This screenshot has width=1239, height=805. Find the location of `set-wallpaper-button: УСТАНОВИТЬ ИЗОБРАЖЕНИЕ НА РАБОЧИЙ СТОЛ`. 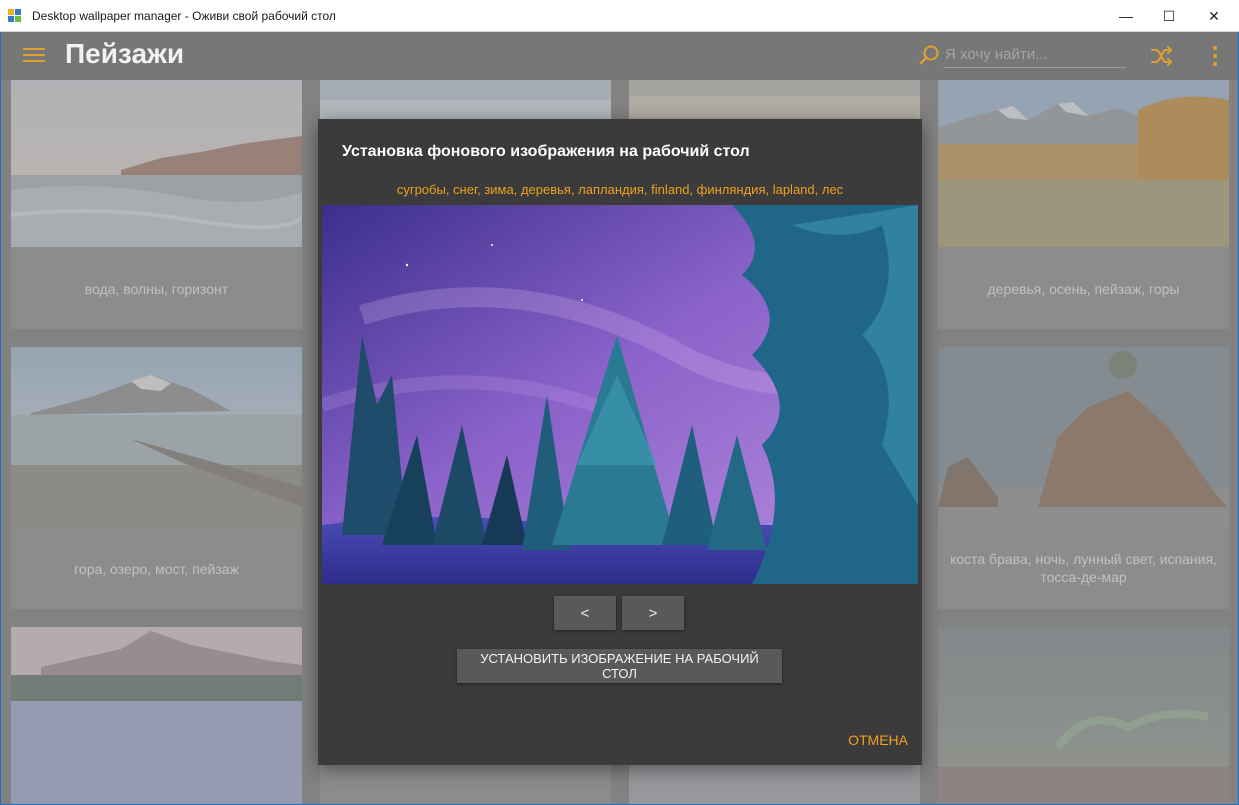

set-wallpaper-button: УСТАНОВИТЬ ИЗОБРАЖЕНИЕ НА РАБОЧИЙ СТОЛ is located at coordinates (619, 666).